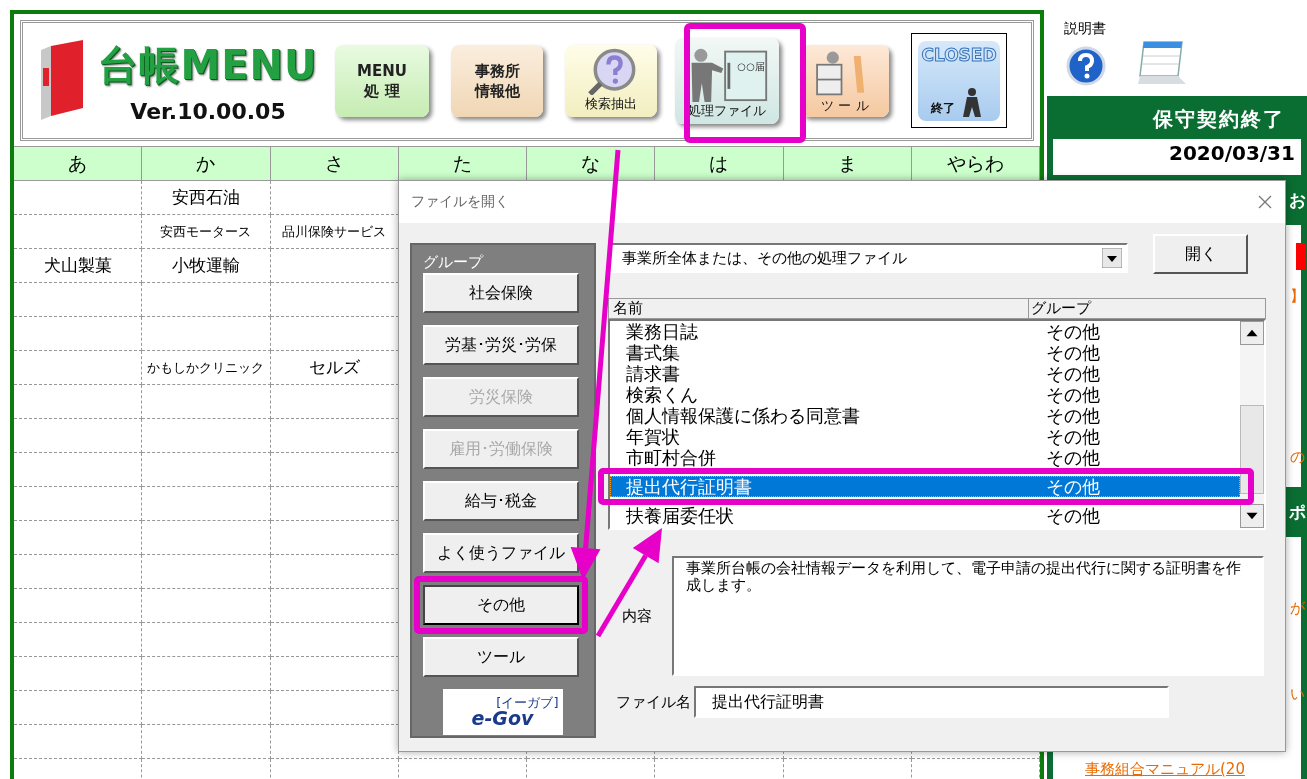  I want to click on category-dropdown: 事業所全体または、その他の処理ファイル, so click(868, 258).